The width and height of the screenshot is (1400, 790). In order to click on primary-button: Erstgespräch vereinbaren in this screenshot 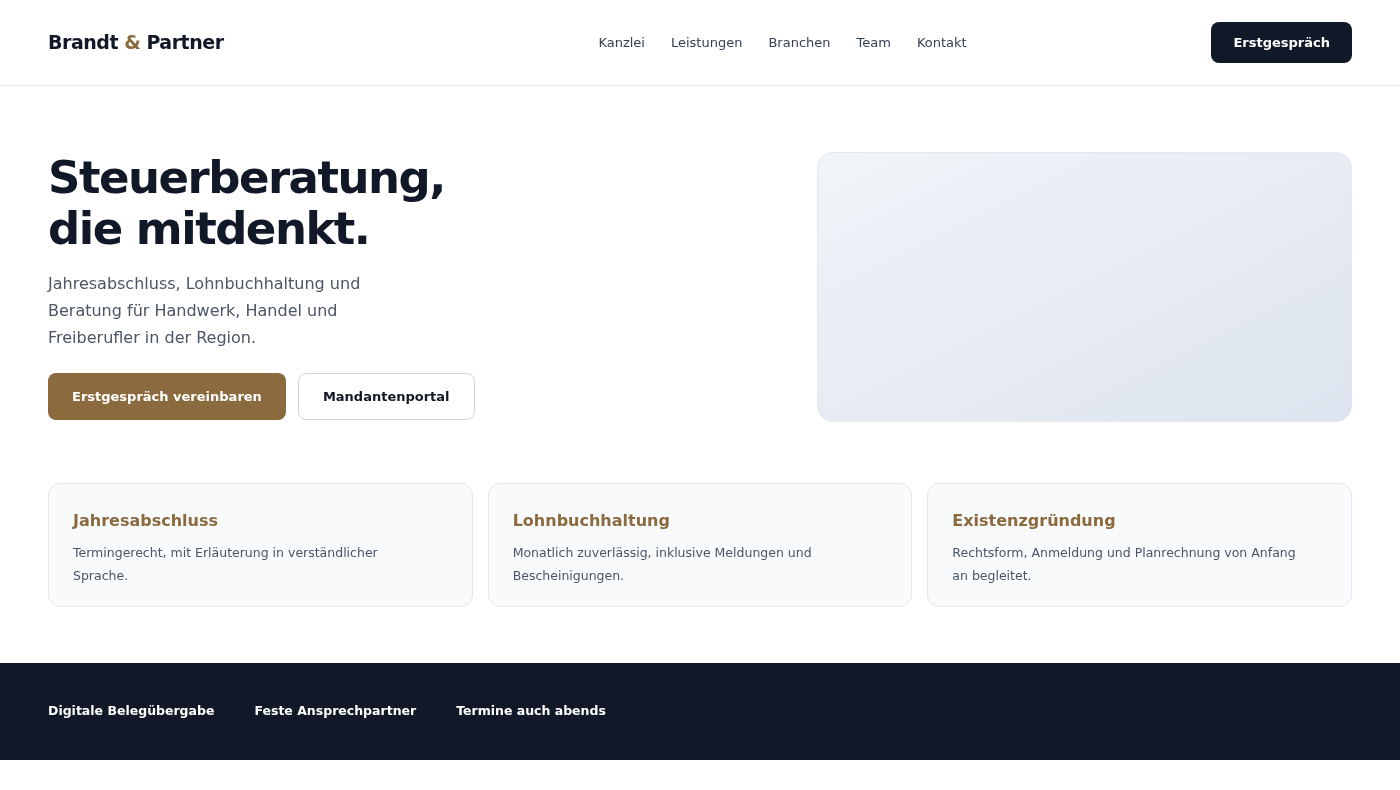, I will do `click(167, 396)`.